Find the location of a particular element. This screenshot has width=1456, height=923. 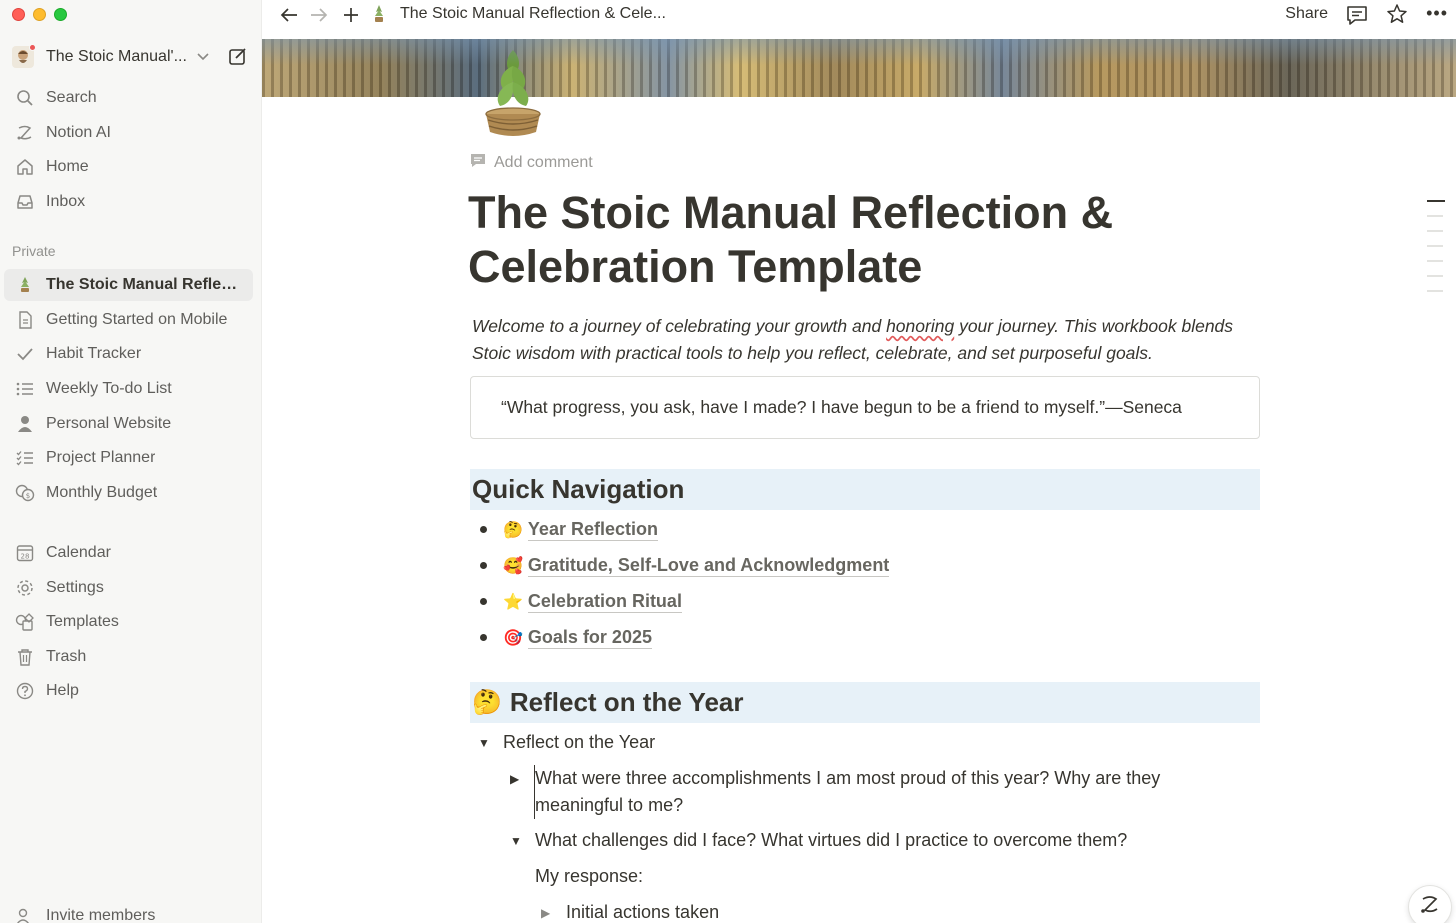

invite-members-button: Invite members is located at coordinates (128, 911).